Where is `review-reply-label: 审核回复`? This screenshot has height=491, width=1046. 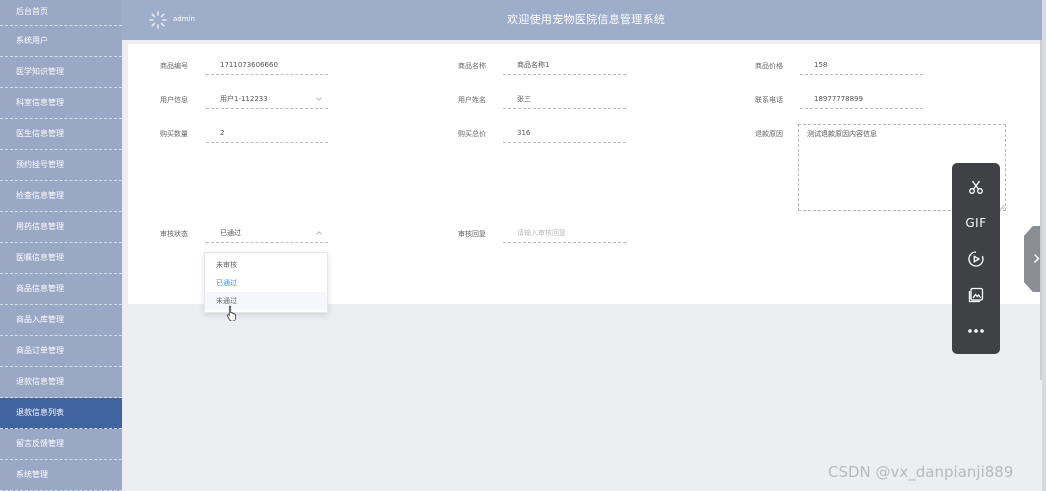 review-reply-label: 审核回复 is located at coordinates (472, 234).